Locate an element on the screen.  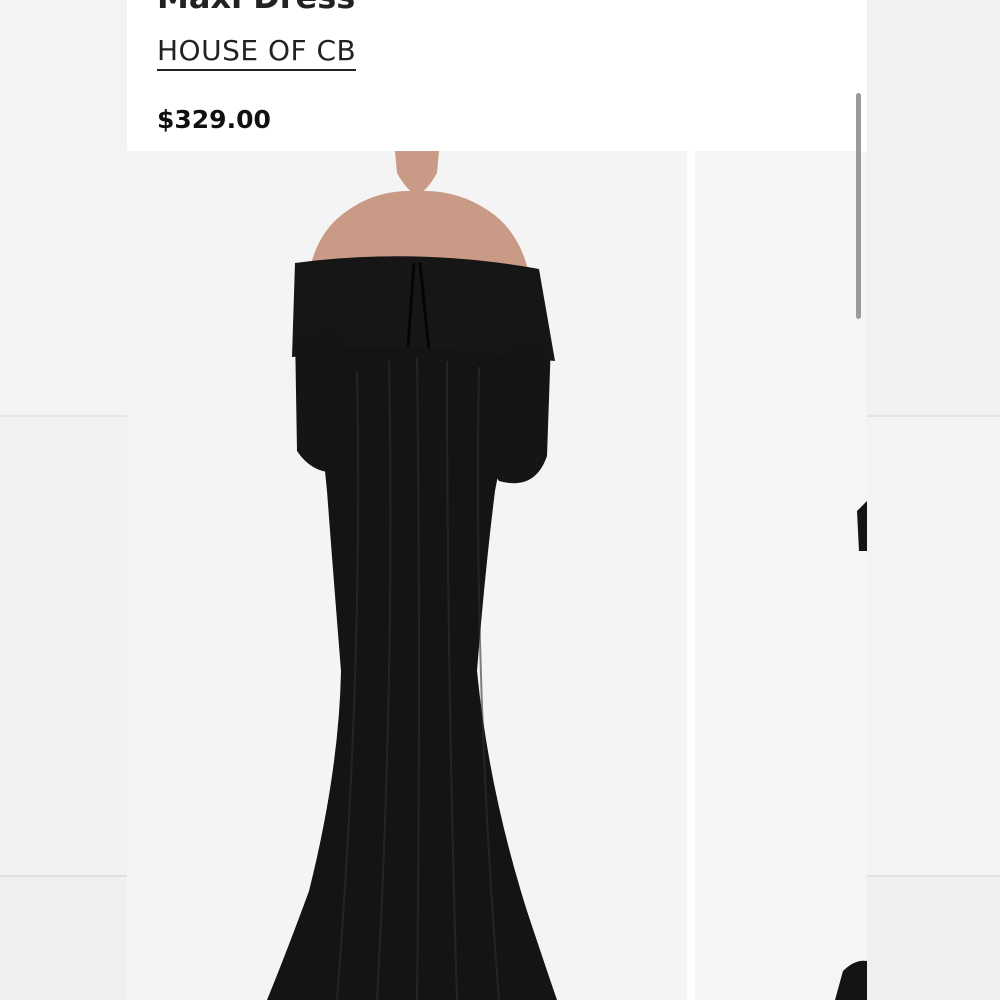
brand-link: HOUSE OF CB is located at coordinates (257, 52).